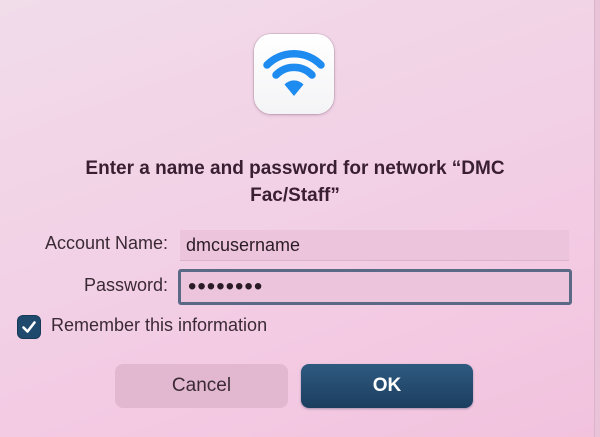 This screenshot has width=600, height=437. I want to click on password-label: Password:, so click(125, 285).